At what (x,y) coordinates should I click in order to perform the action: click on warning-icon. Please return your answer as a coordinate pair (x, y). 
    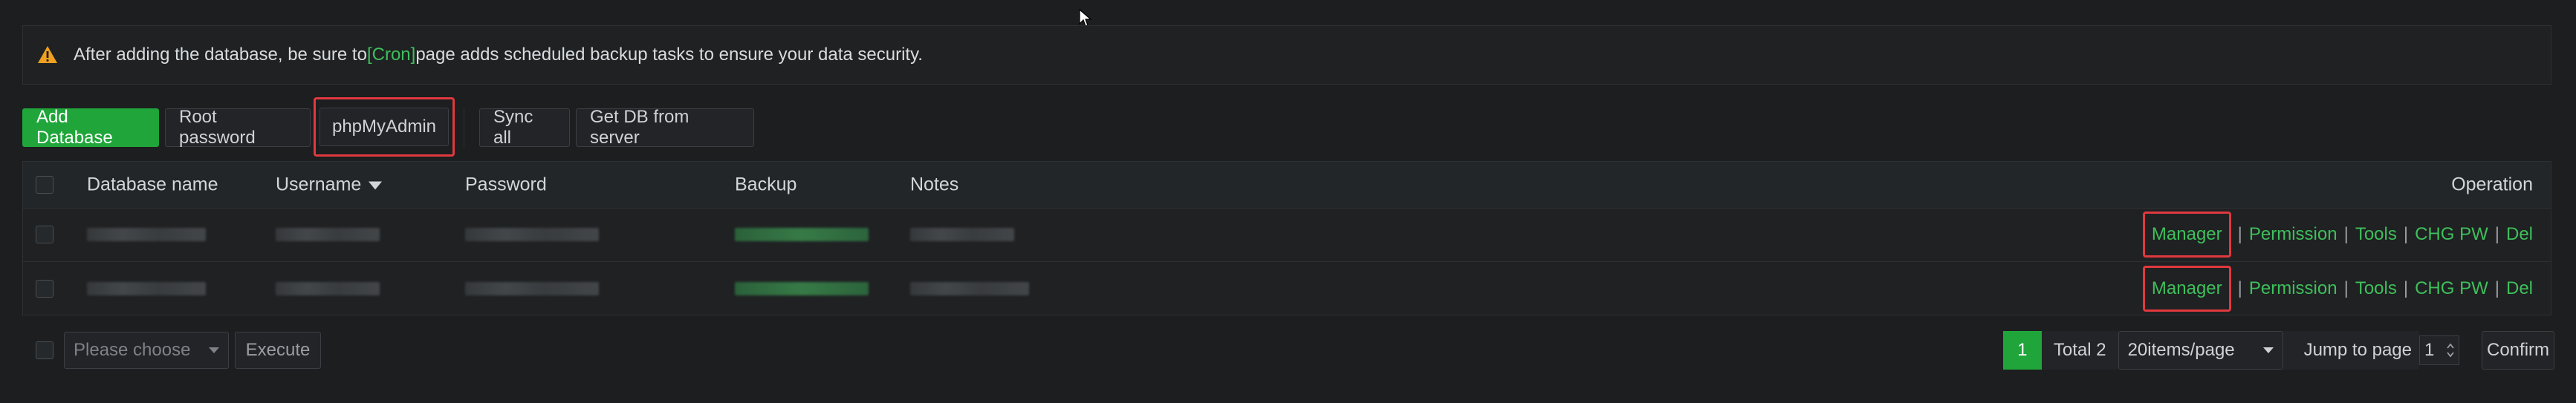
    Looking at the image, I should click on (47, 54).